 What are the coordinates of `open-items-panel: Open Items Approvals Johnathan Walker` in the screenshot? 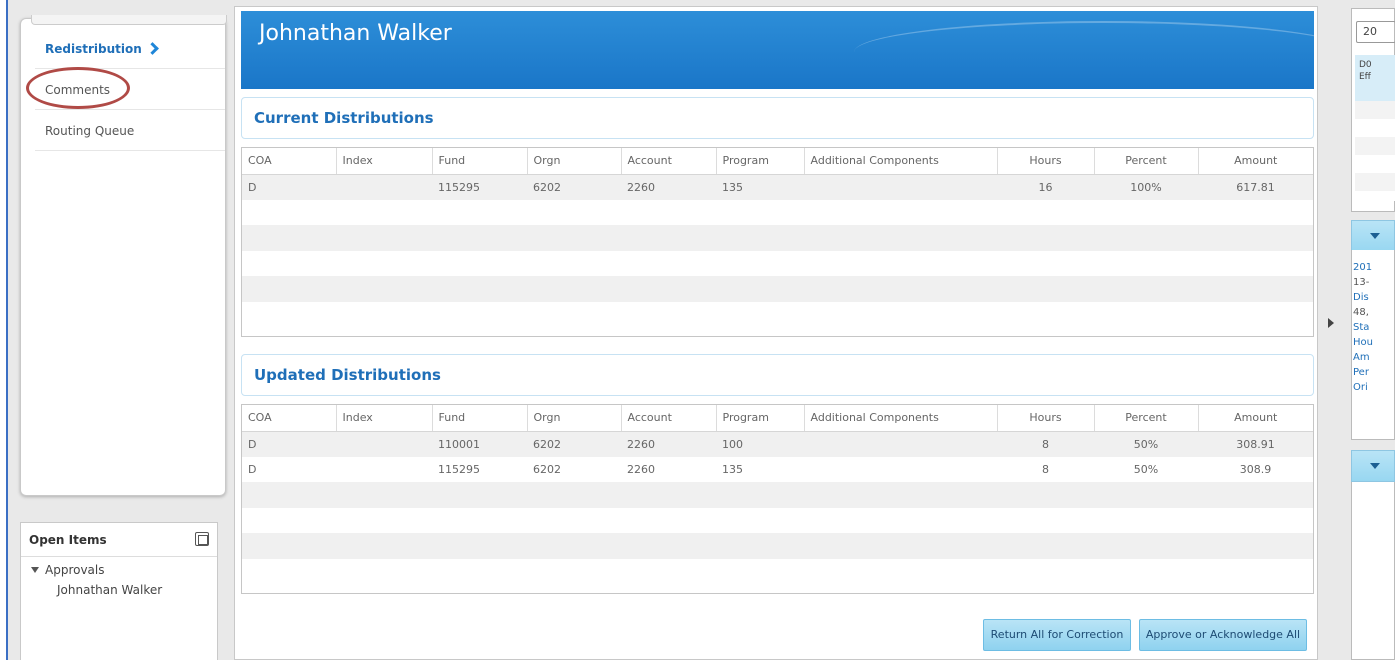 It's located at (119, 591).